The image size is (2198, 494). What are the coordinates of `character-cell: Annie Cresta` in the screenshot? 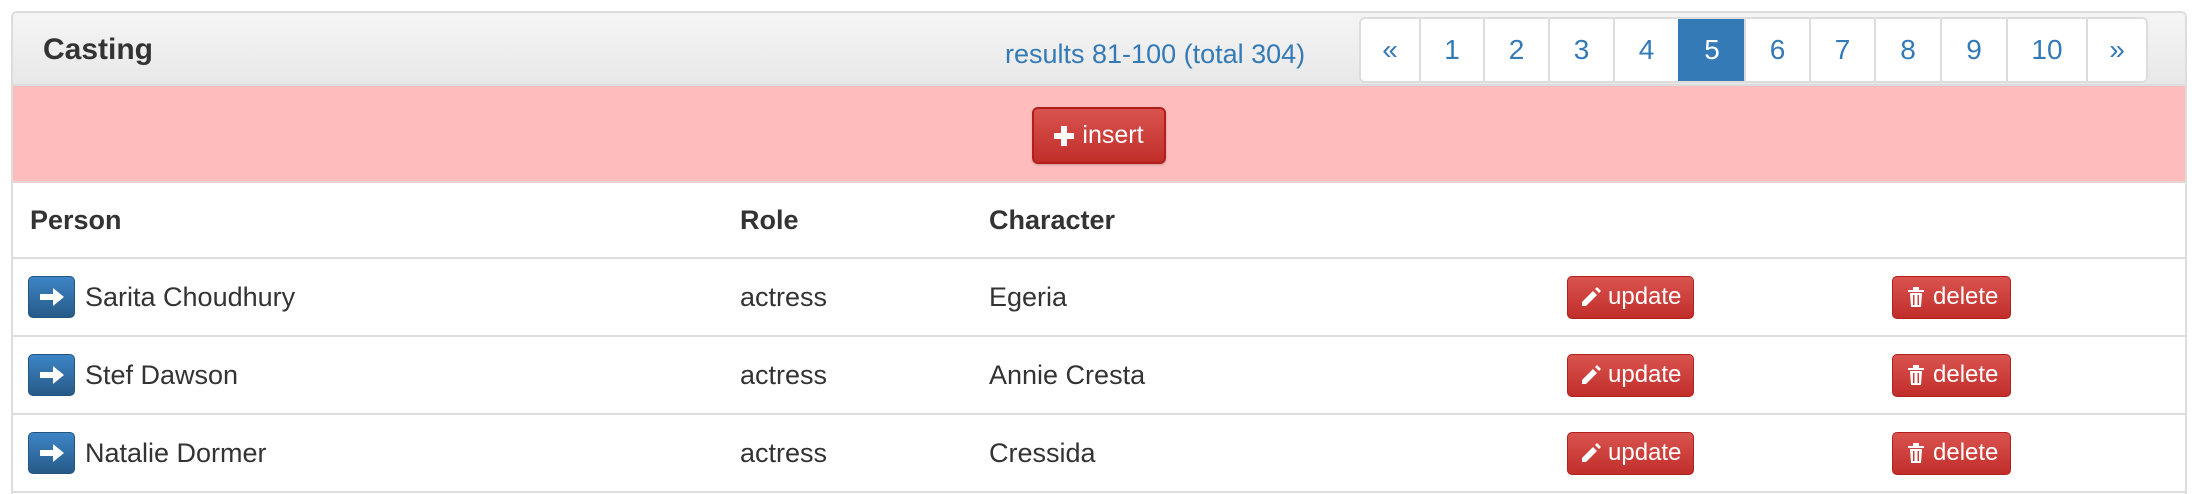 It's located at (1261, 375).